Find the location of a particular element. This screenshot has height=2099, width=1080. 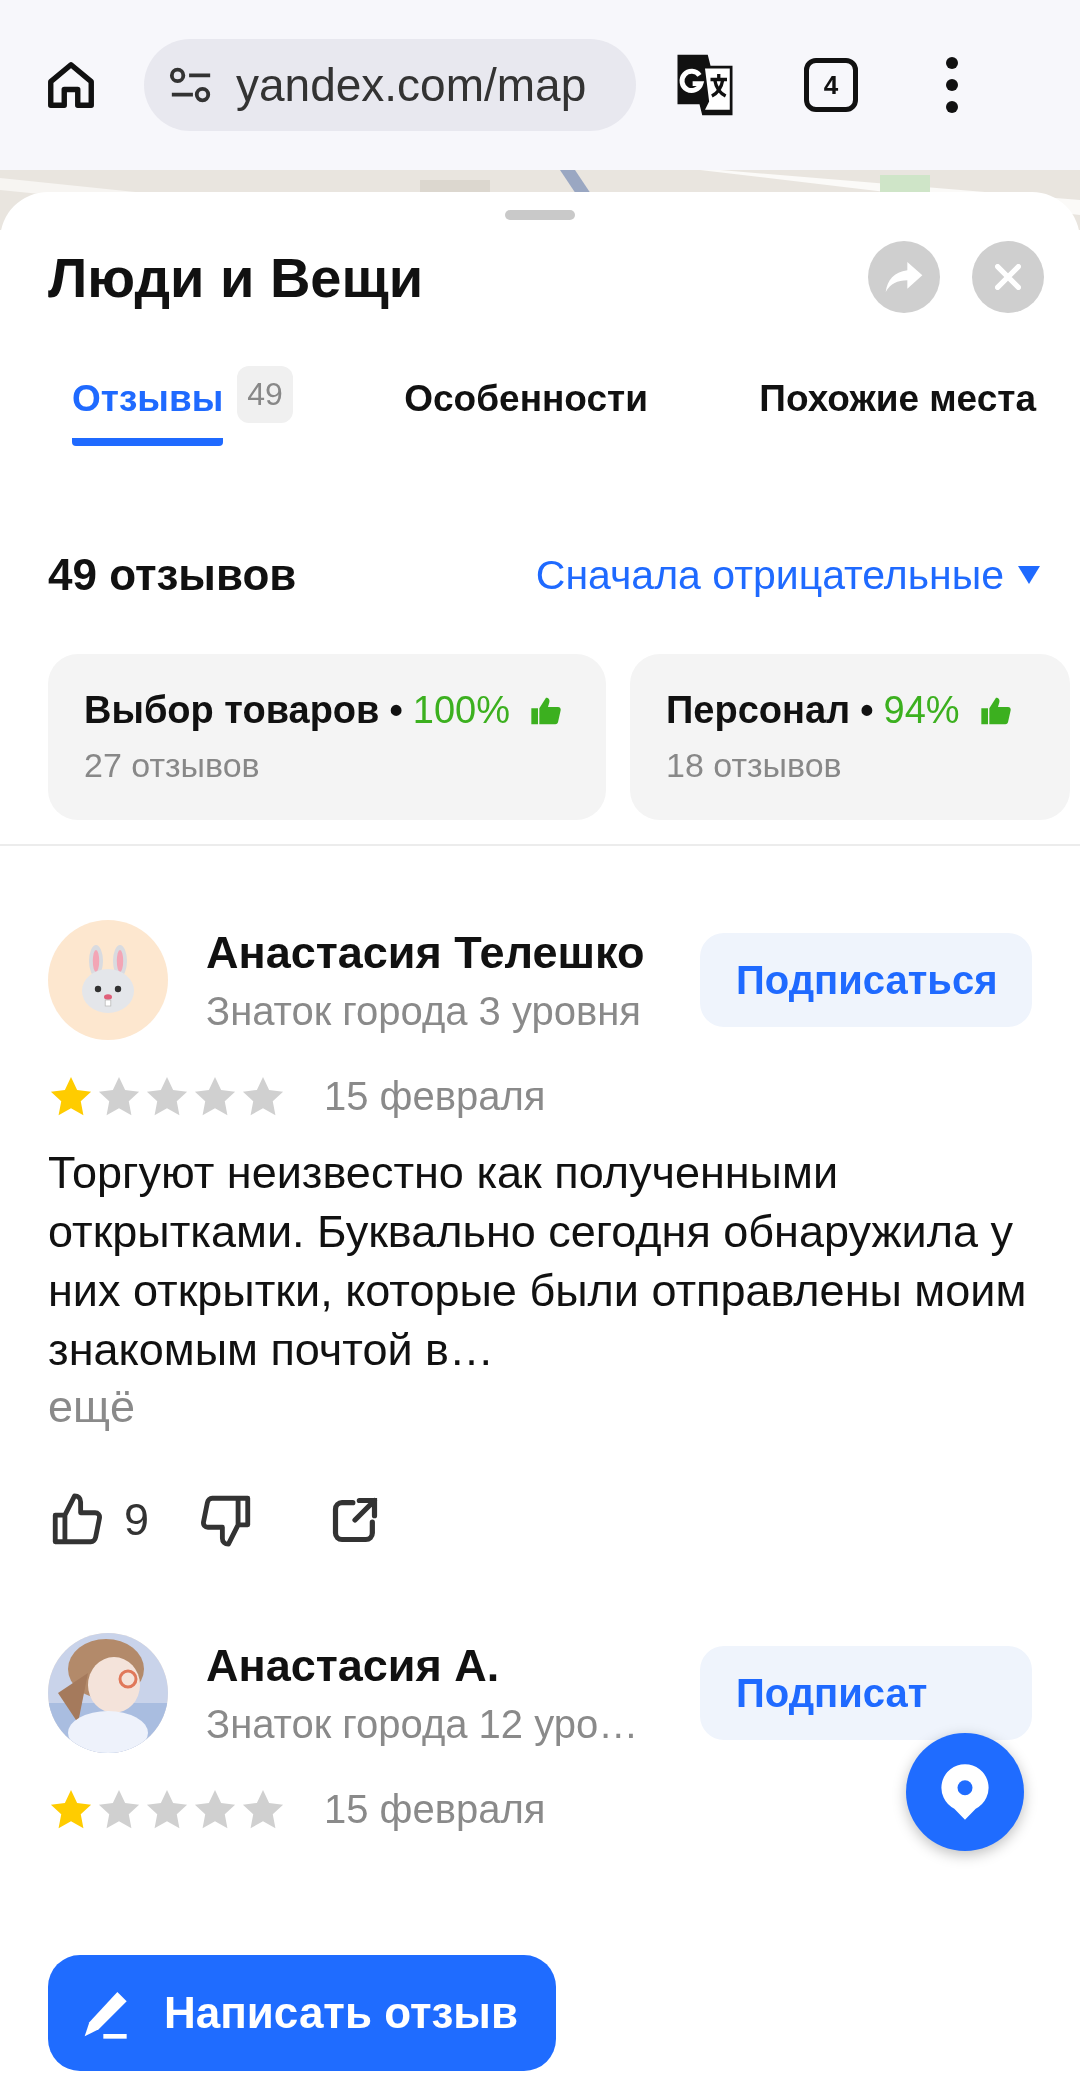

sort-dropdown: Сначала отрицательные is located at coordinates (787, 575).